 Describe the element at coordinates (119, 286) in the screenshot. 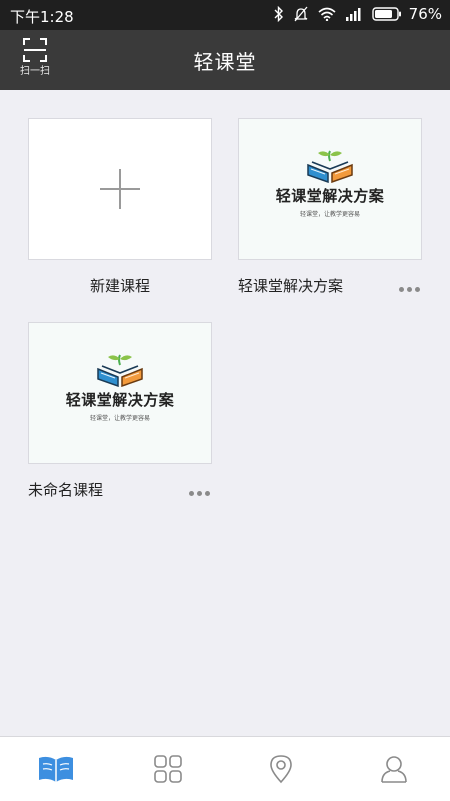

I see `new-course-label: 新建课程` at that location.